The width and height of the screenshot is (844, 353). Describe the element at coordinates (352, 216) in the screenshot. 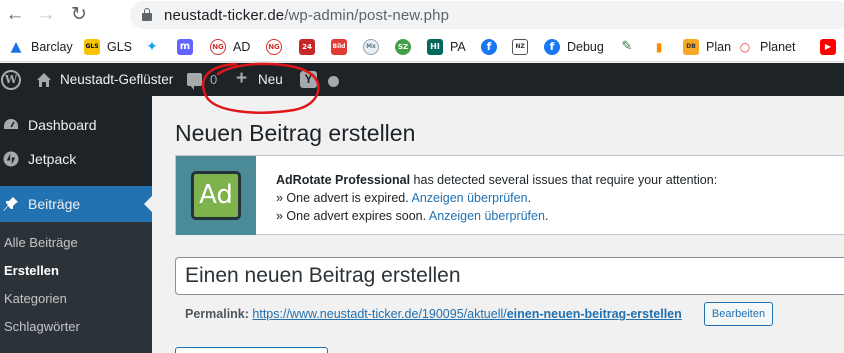

I see `notice-line-2: » One advert expires soon.` at that location.